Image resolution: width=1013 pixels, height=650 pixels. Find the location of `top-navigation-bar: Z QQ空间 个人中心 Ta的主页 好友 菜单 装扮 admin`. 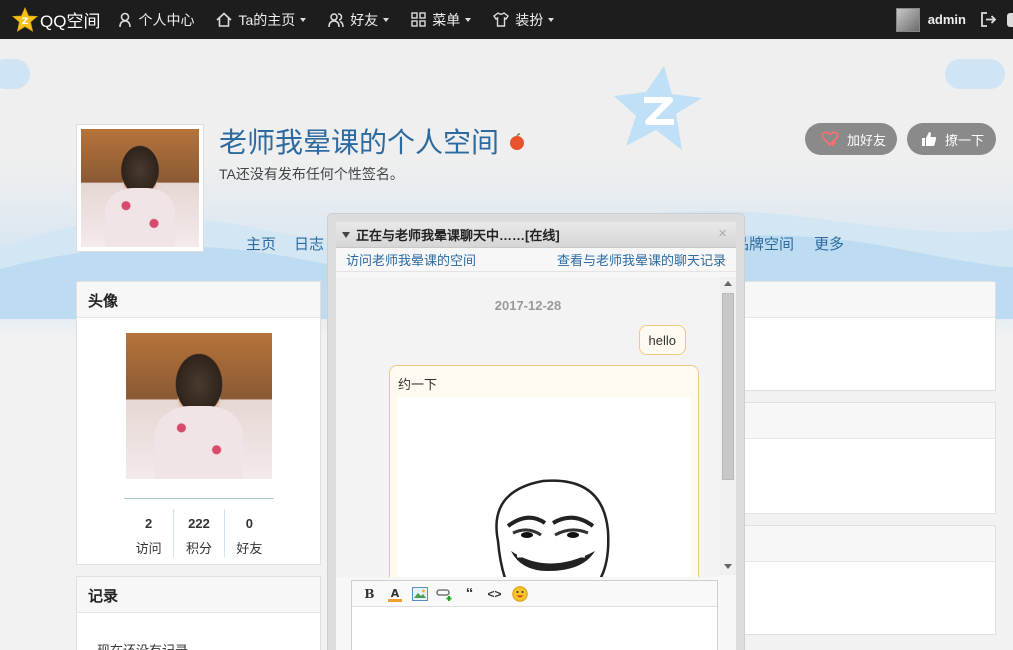

top-navigation-bar: Z QQ空间 个人中心 Ta的主页 好友 菜单 装扮 admin is located at coordinates (506, 19).